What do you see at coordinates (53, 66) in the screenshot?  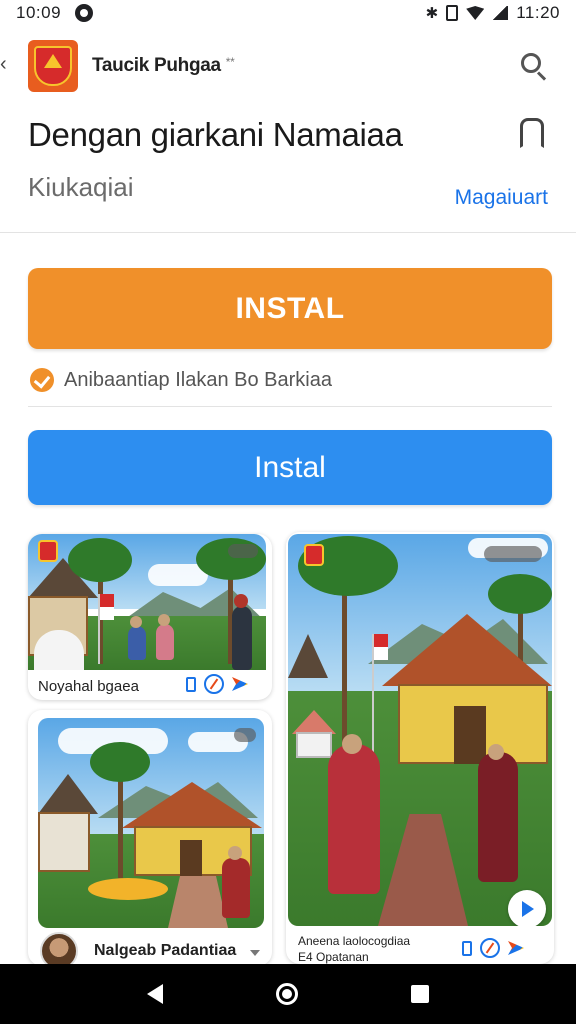 I see `app-logo` at bounding box center [53, 66].